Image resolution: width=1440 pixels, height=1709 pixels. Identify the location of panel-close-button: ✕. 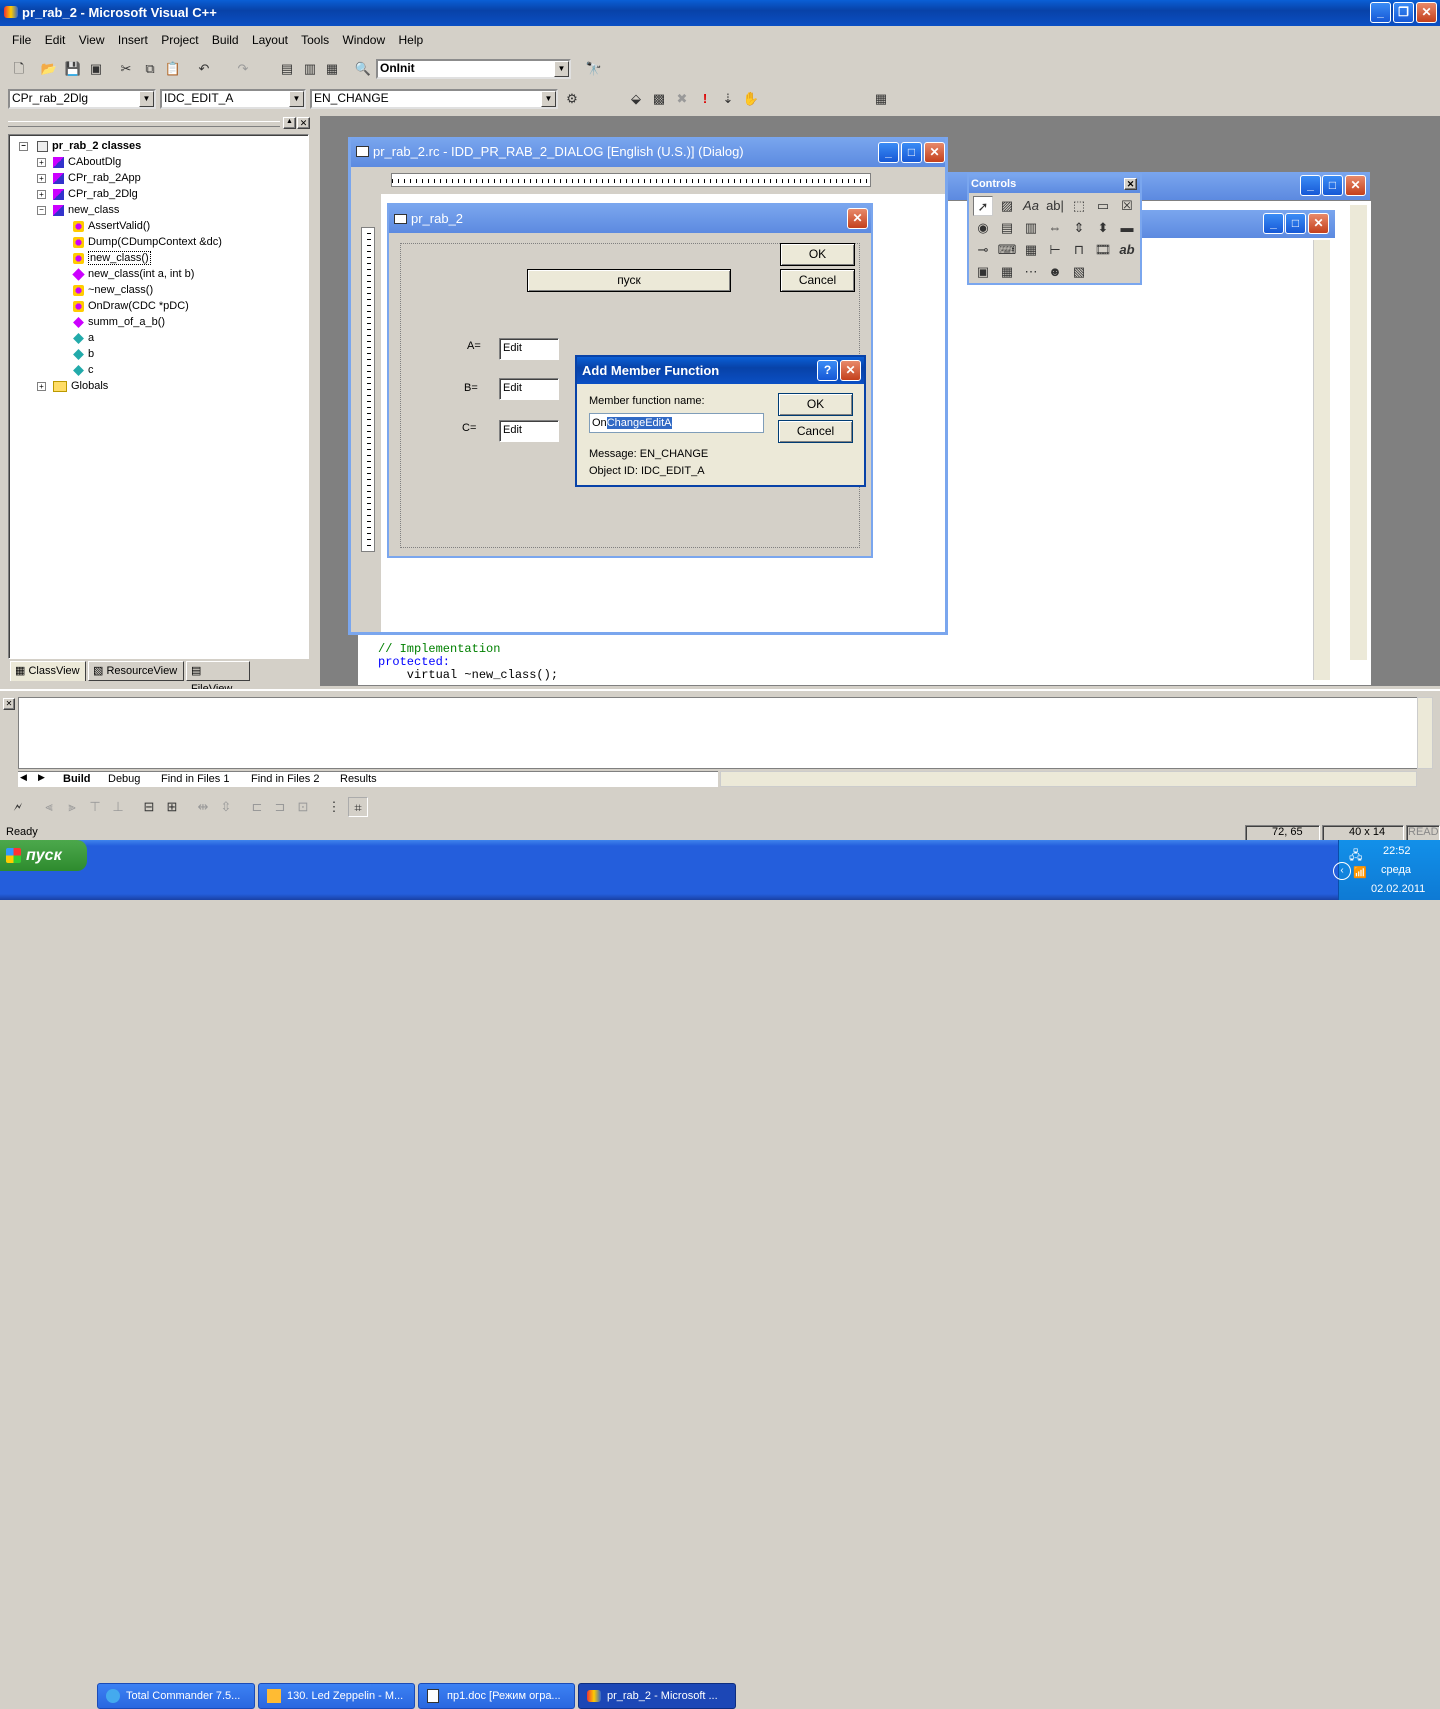
(303, 123).